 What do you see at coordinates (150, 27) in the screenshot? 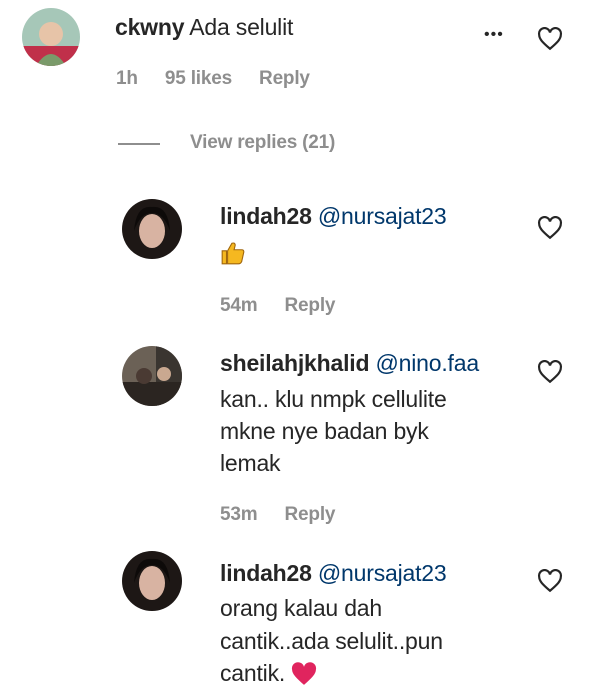
I see `comment-username: ckwny` at bounding box center [150, 27].